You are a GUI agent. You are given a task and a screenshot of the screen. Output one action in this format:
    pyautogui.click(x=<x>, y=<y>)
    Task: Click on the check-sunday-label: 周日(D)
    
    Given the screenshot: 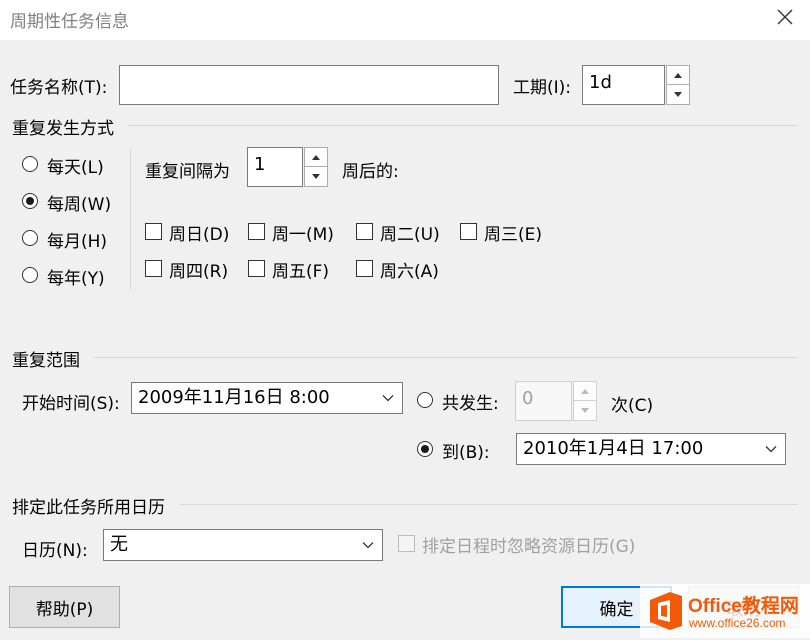 What is the action you would take?
    pyautogui.click(x=199, y=235)
    